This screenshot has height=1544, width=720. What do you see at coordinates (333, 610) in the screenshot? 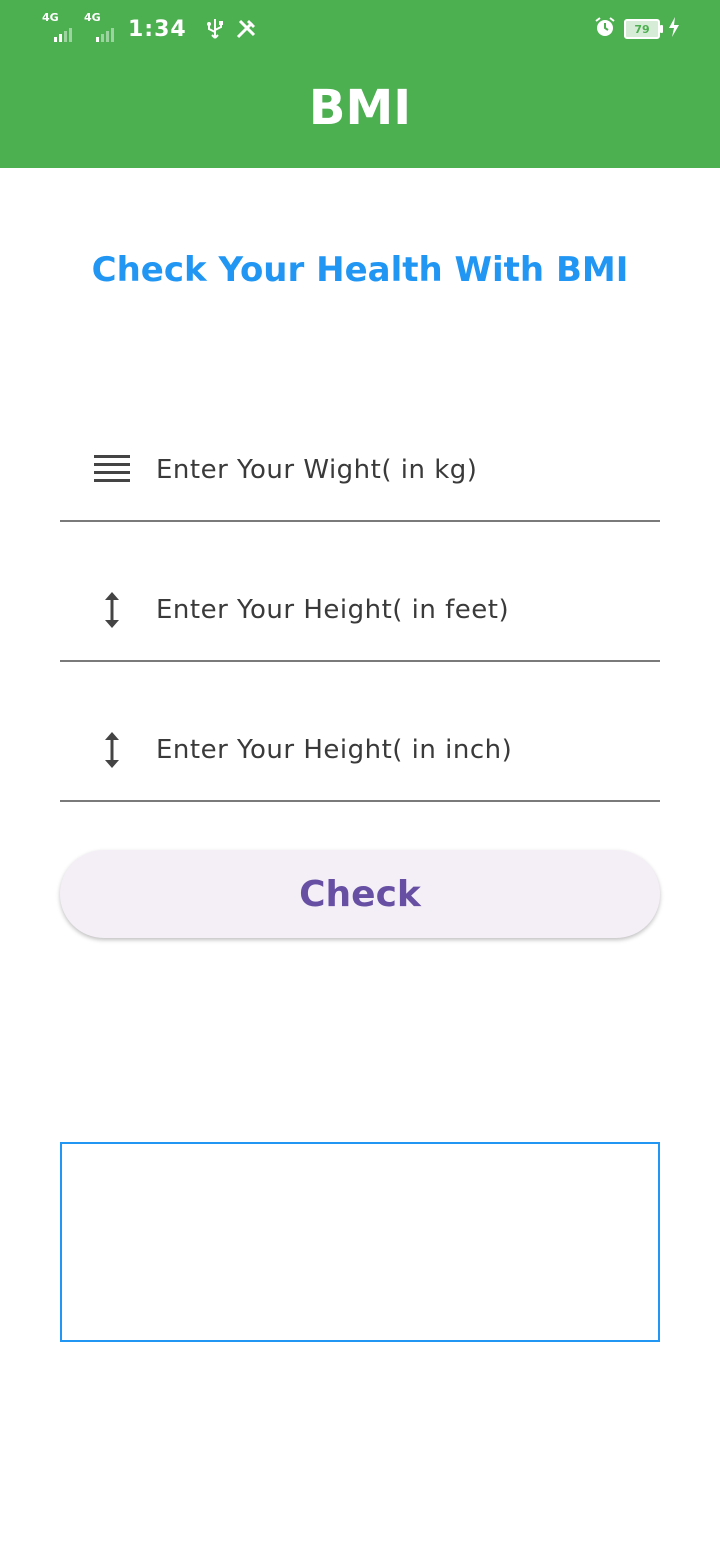
I see `height-feet-placeholder: Enter Your Height( in feet)` at bounding box center [333, 610].